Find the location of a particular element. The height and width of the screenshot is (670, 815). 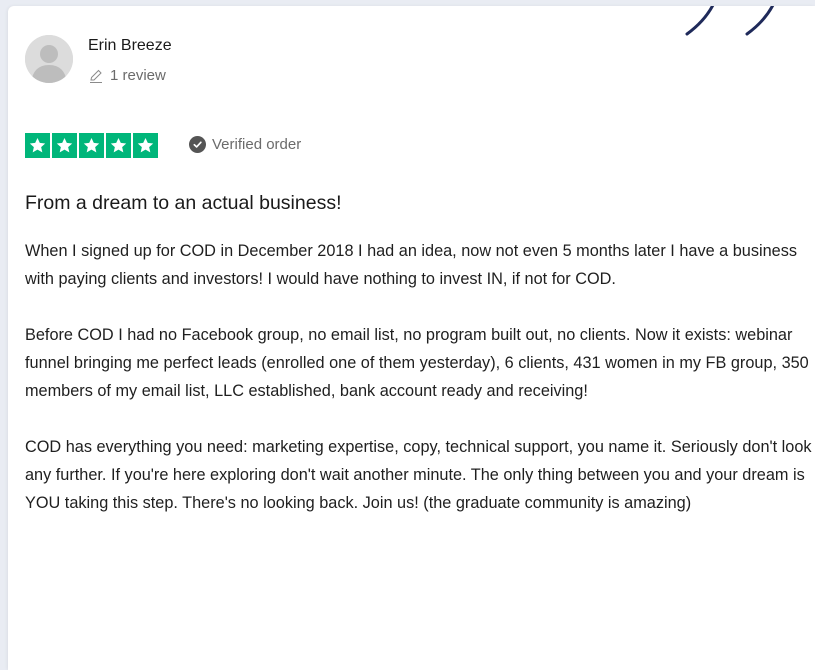

verified-label: Verified order is located at coordinates (257, 144).